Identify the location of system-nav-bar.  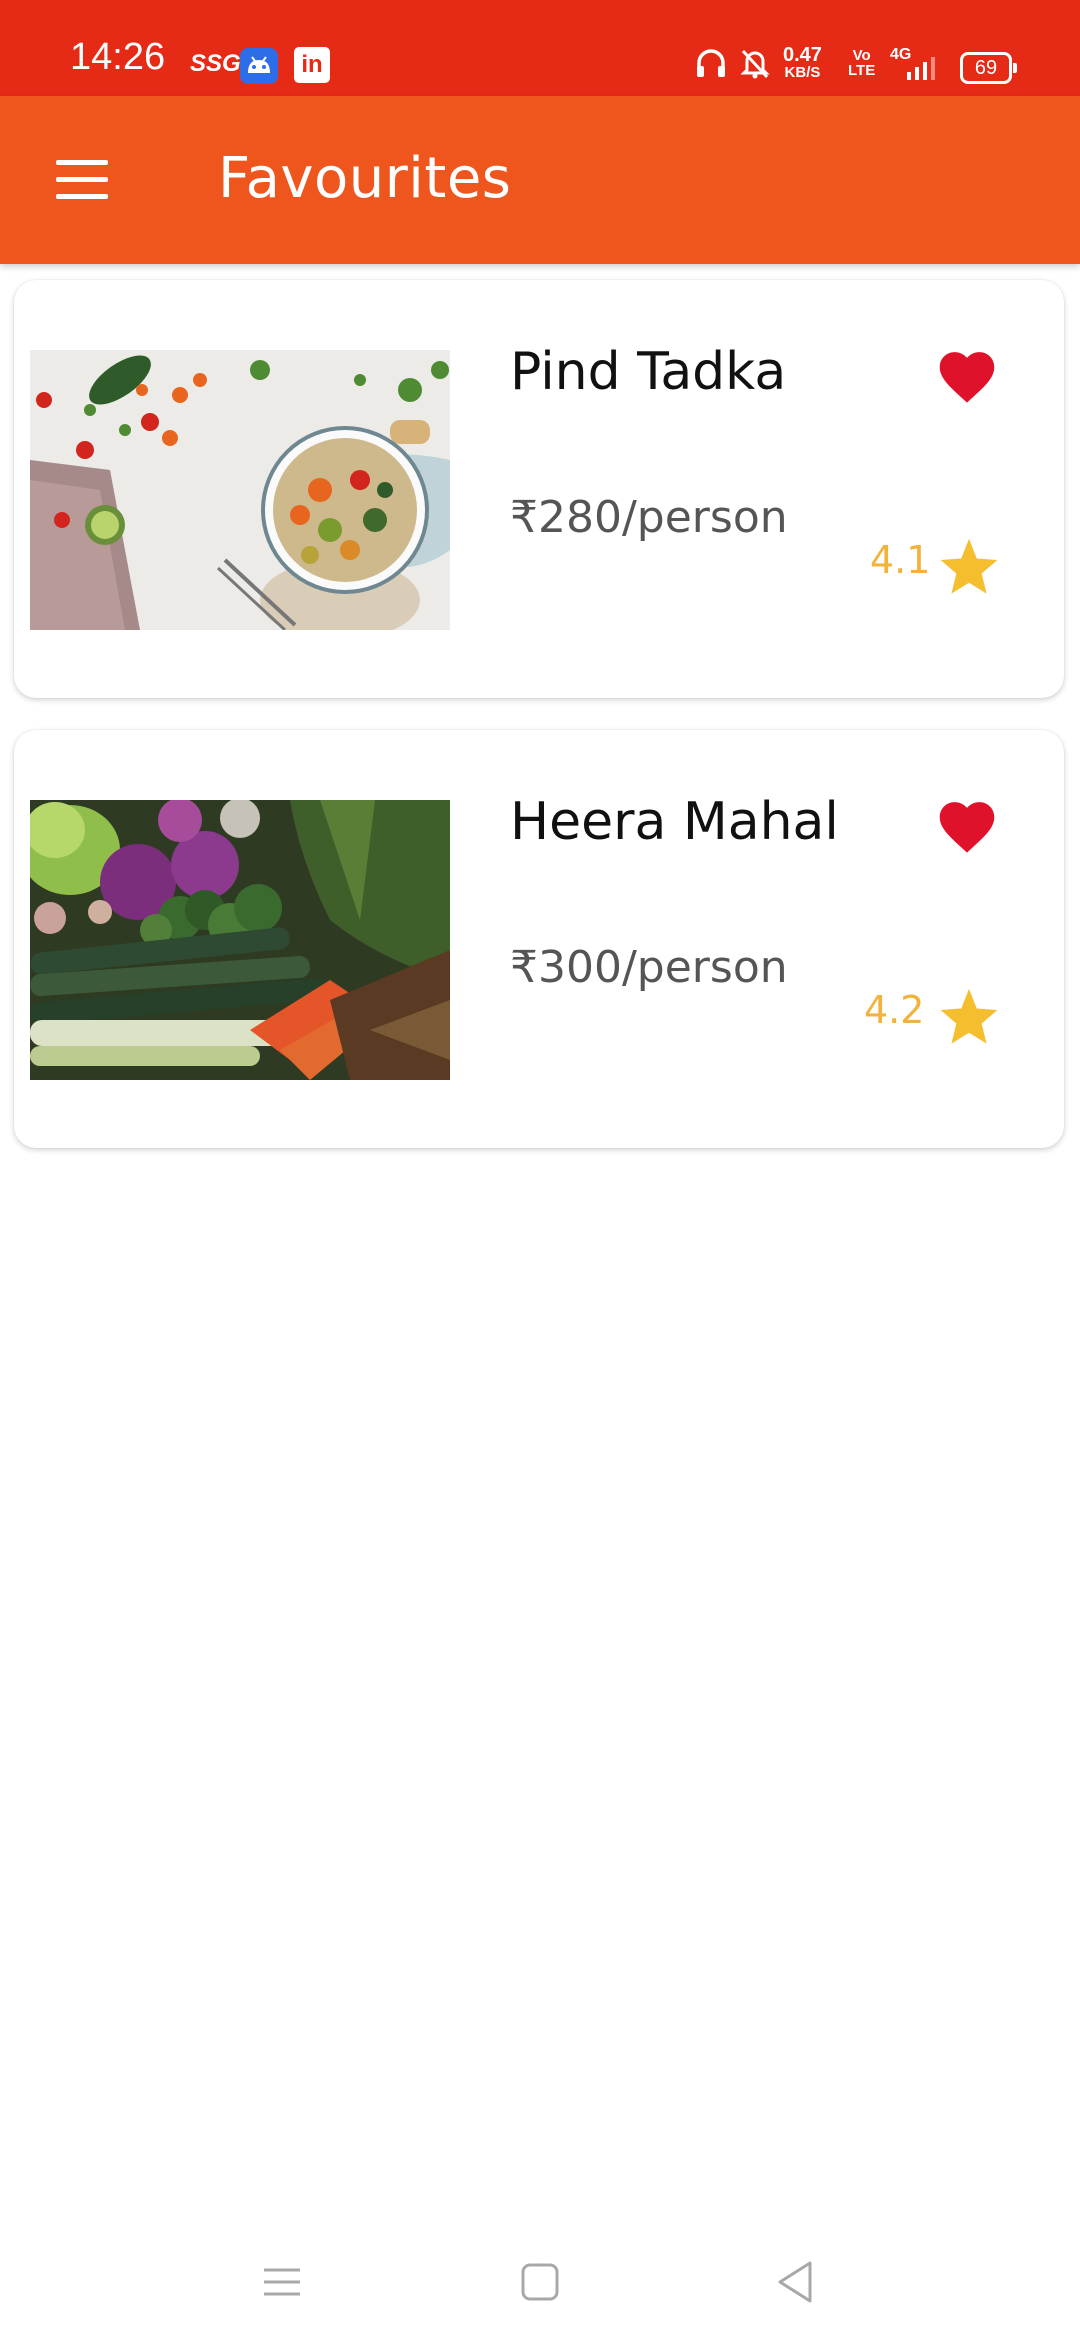
(540, 2280).